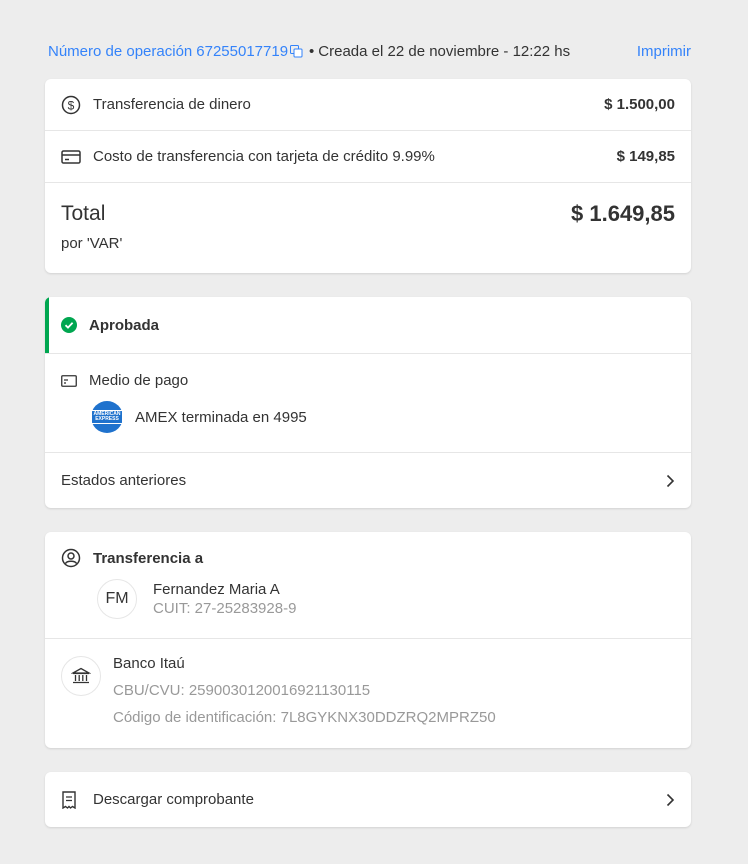  Describe the element at coordinates (47, 325) in the screenshot. I see `status-accent-bar` at that location.